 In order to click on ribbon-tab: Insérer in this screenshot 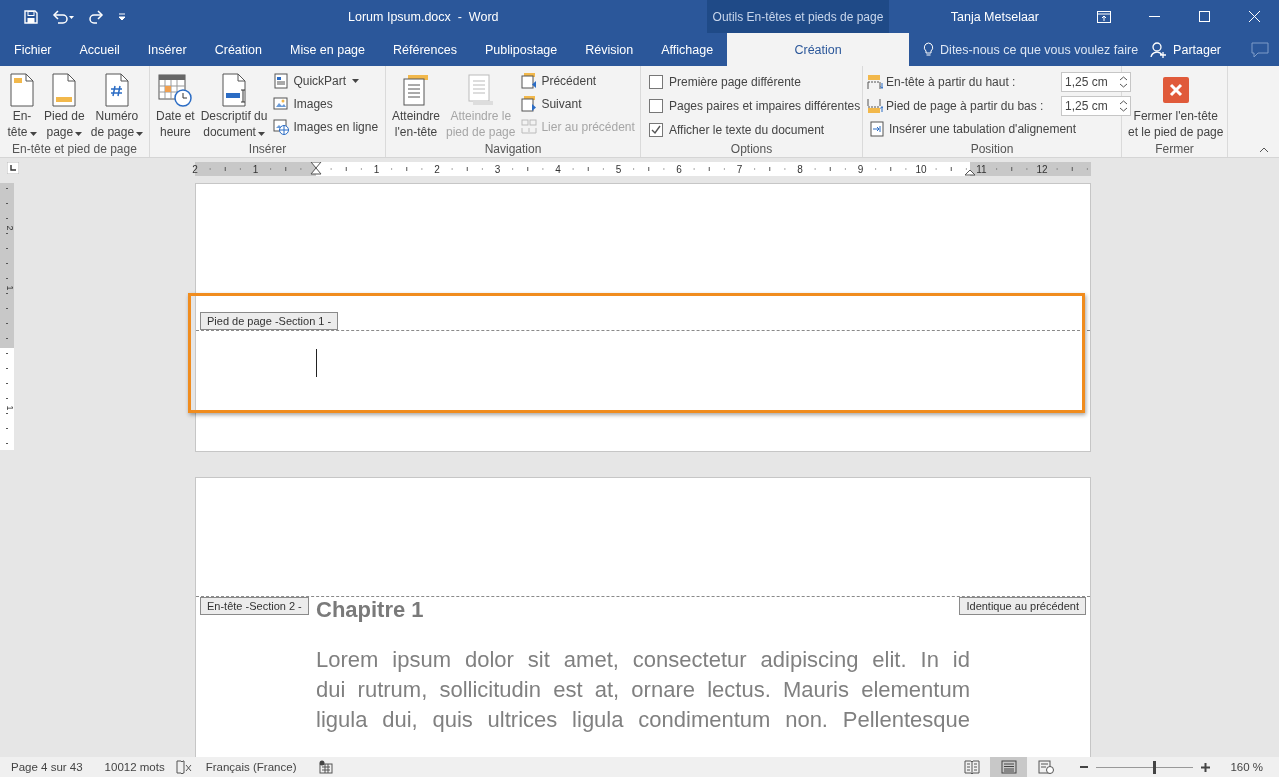, I will do `click(167, 49)`.